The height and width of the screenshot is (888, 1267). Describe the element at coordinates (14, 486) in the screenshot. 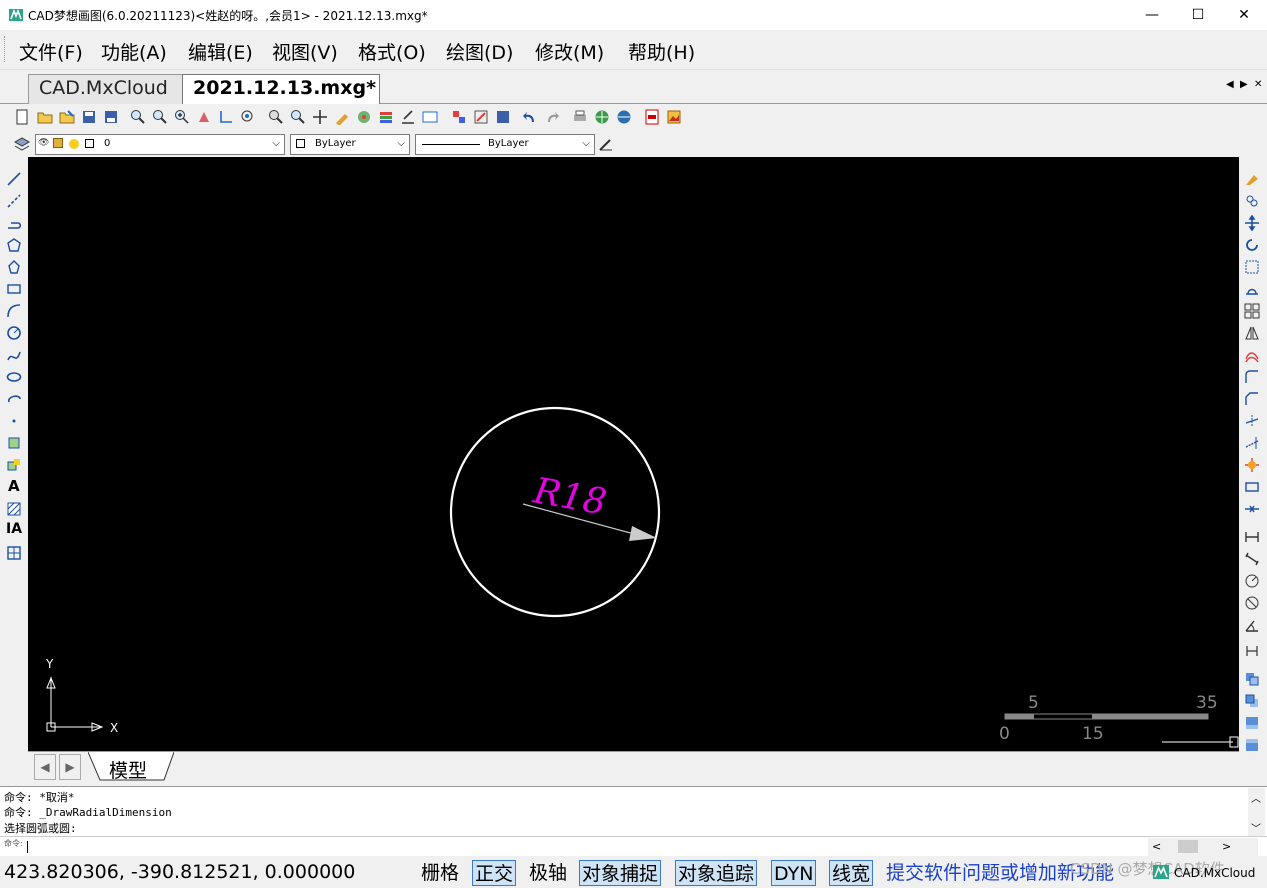

I see `text-icon: A` at that location.